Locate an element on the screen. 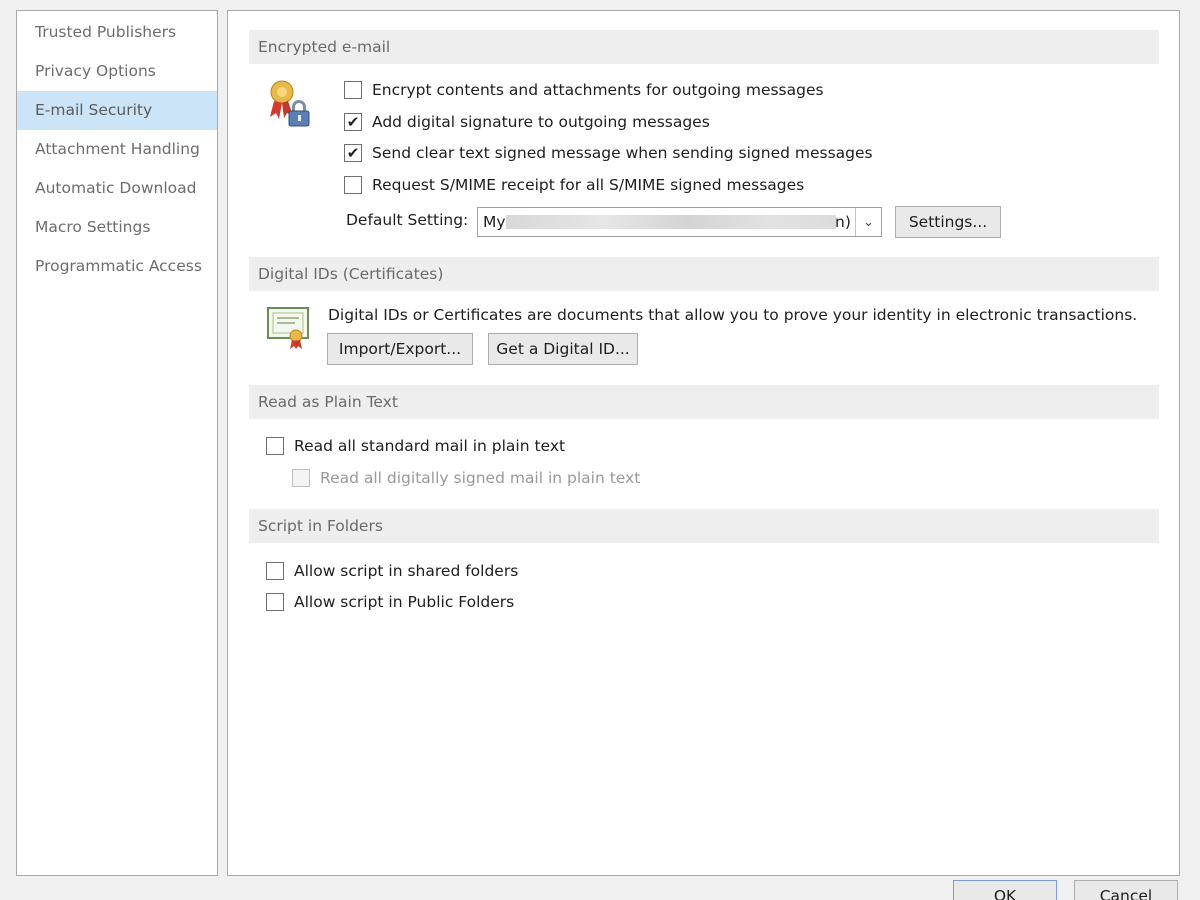 This screenshot has height=900, width=1200. send-clear-text-checkbox: ✔ is located at coordinates (353, 153).